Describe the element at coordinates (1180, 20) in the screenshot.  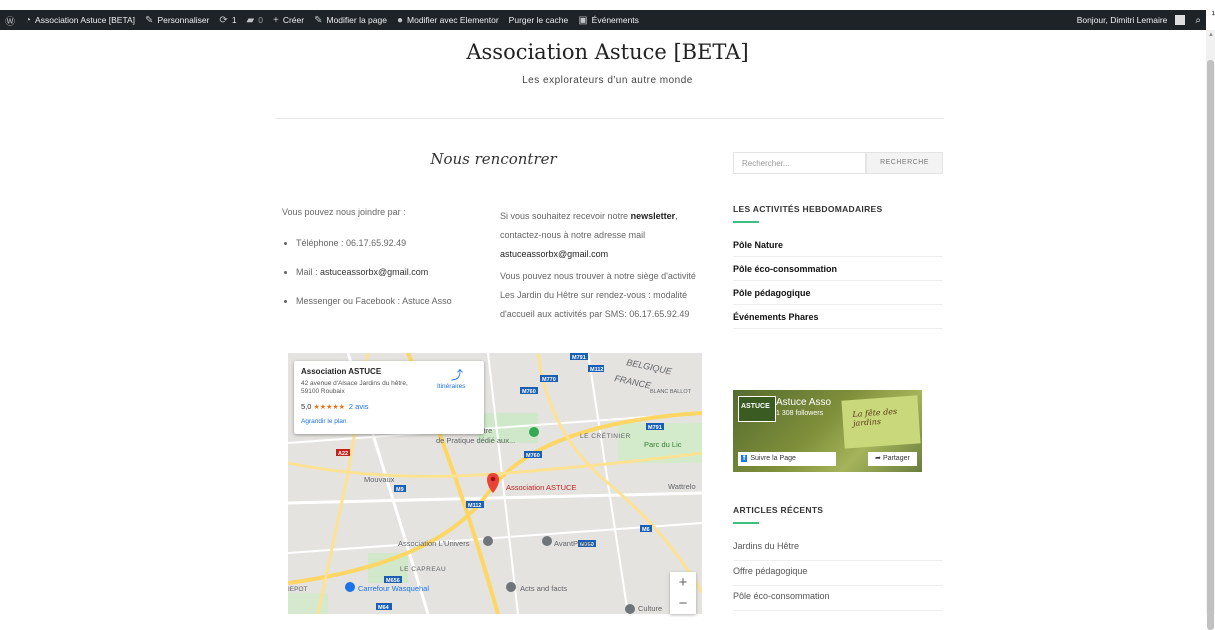
I see `avatar` at that location.